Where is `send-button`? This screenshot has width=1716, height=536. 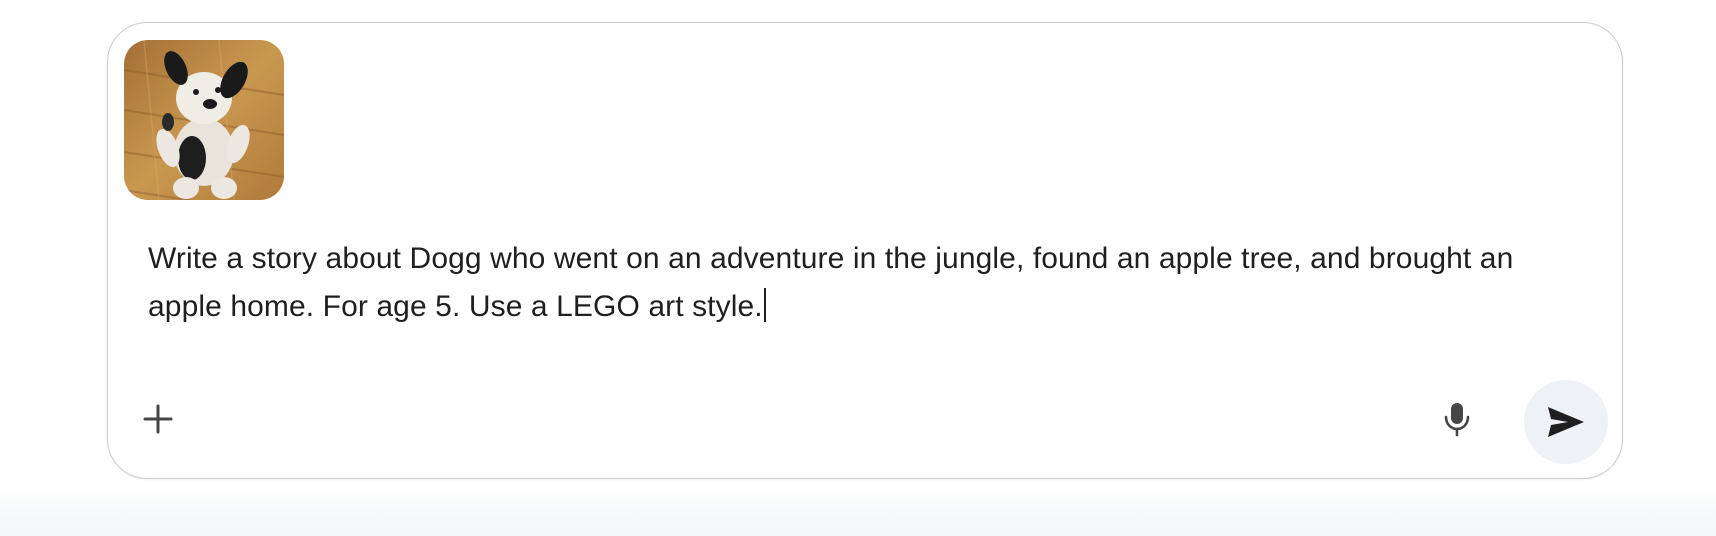 send-button is located at coordinates (1566, 422).